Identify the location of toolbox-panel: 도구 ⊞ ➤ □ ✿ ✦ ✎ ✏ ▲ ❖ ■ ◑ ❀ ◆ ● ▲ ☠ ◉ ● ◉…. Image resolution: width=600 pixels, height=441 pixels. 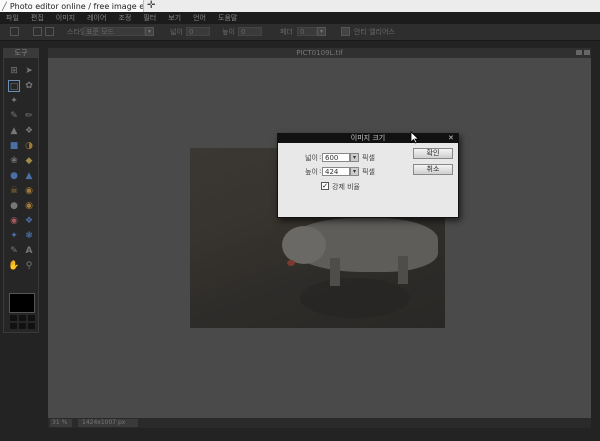
(21, 190).